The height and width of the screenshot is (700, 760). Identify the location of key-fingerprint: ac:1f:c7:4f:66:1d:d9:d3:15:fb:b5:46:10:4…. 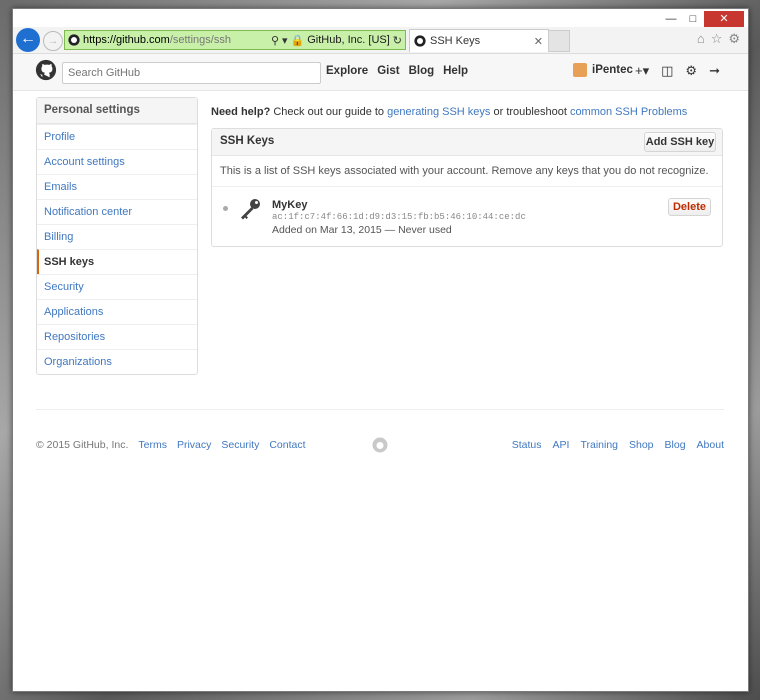
(399, 217).